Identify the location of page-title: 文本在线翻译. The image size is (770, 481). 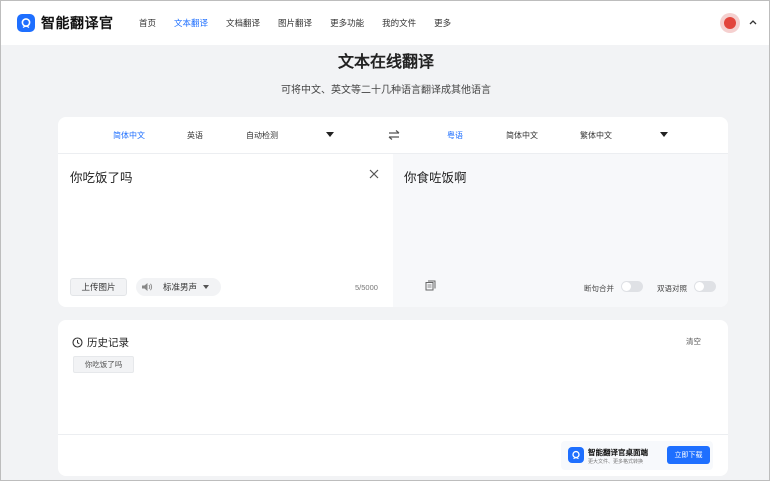
(385, 62).